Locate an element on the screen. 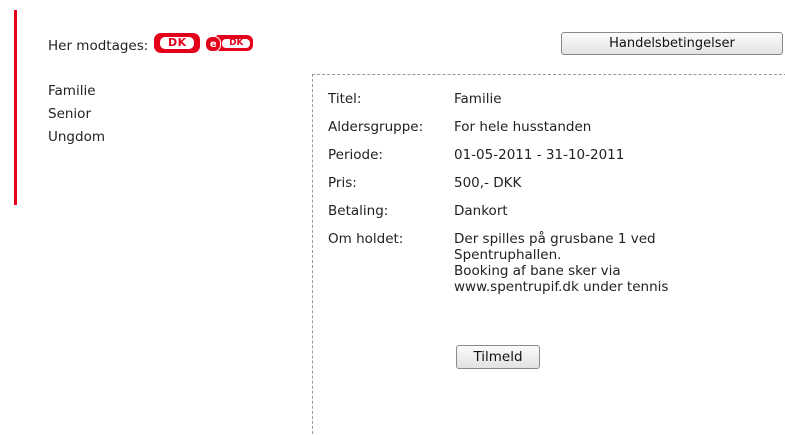  payment-label: Her modtages: is located at coordinates (98, 46).